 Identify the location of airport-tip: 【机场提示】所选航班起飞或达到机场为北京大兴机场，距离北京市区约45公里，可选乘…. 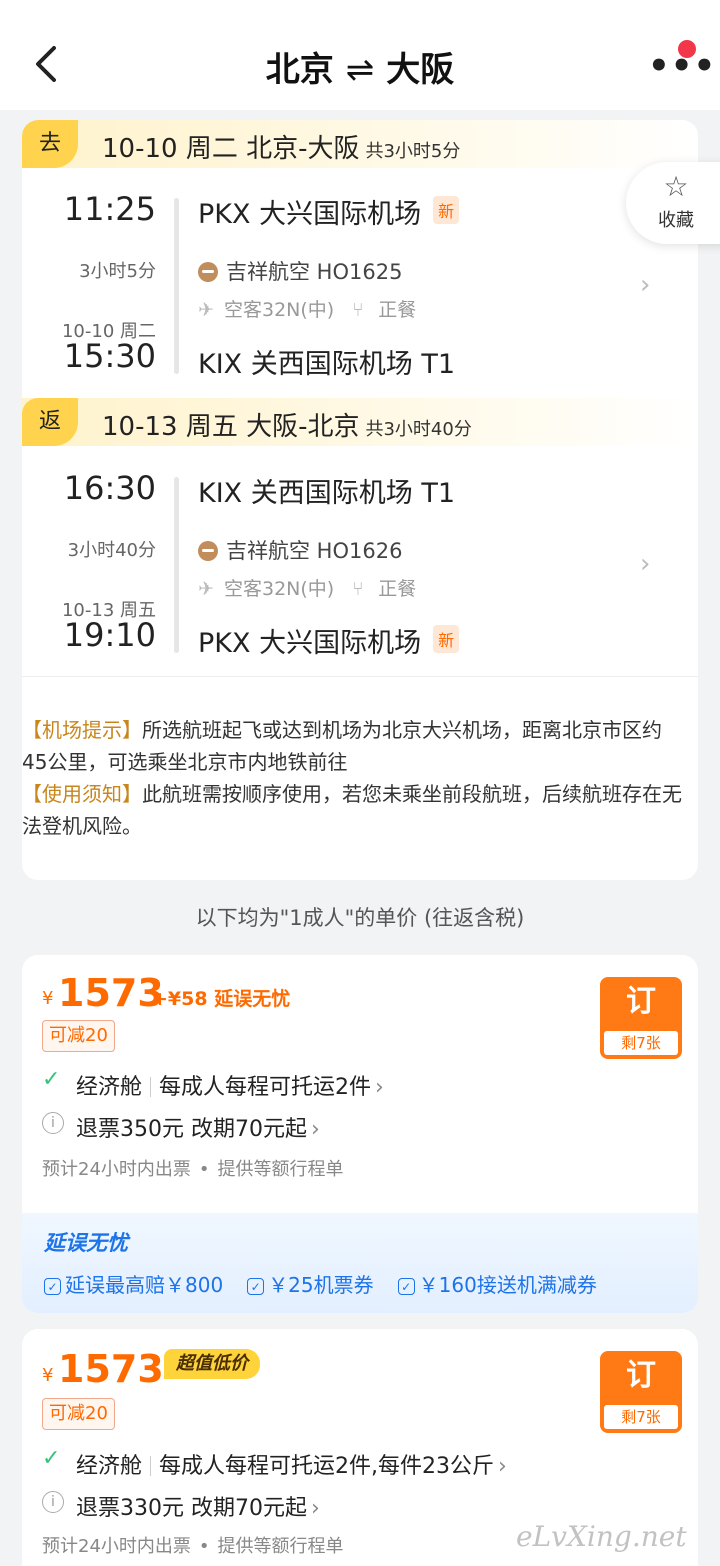
(352, 746).